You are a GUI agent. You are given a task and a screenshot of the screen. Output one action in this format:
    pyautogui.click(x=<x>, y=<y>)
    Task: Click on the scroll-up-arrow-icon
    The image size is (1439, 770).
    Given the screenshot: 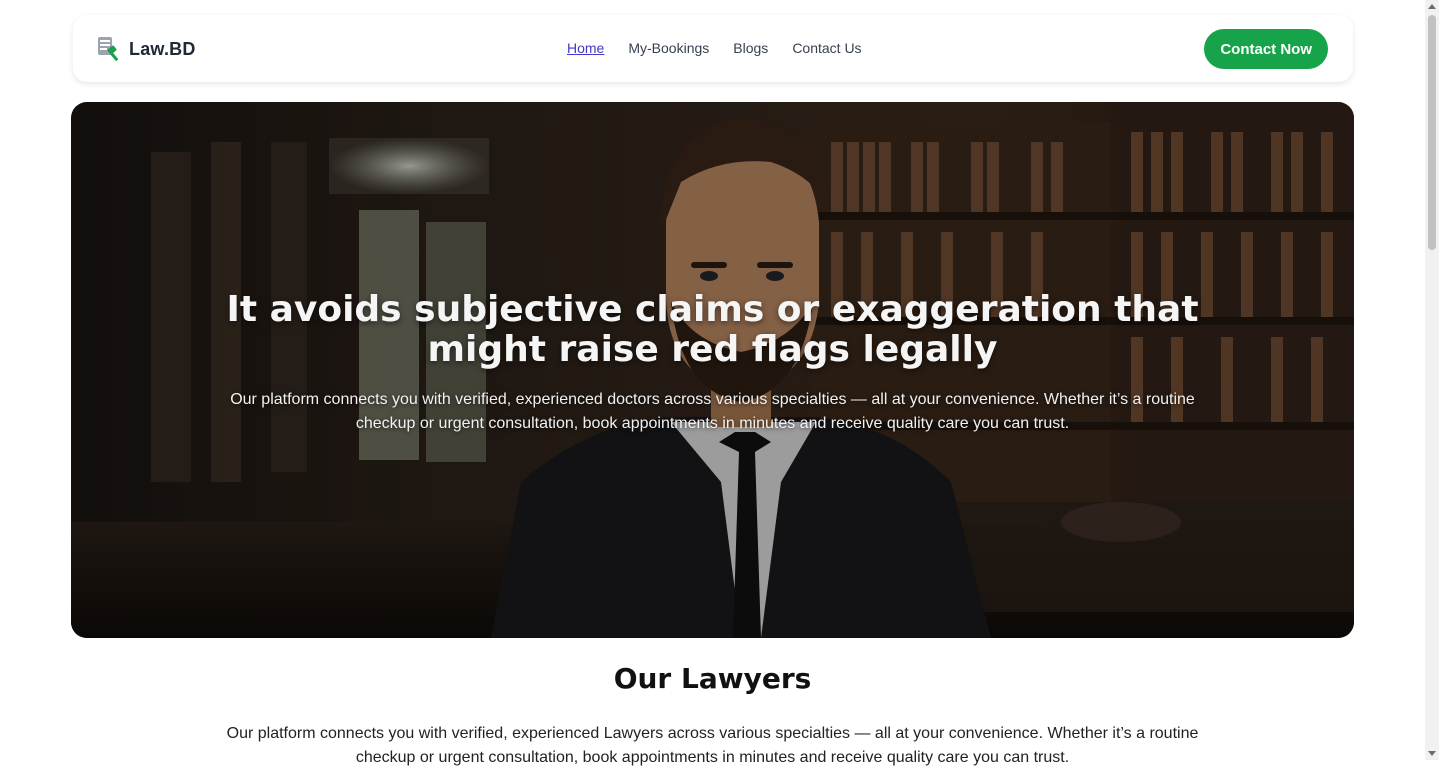 What is the action you would take?
    pyautogui.click(x=1432, y=6)
    